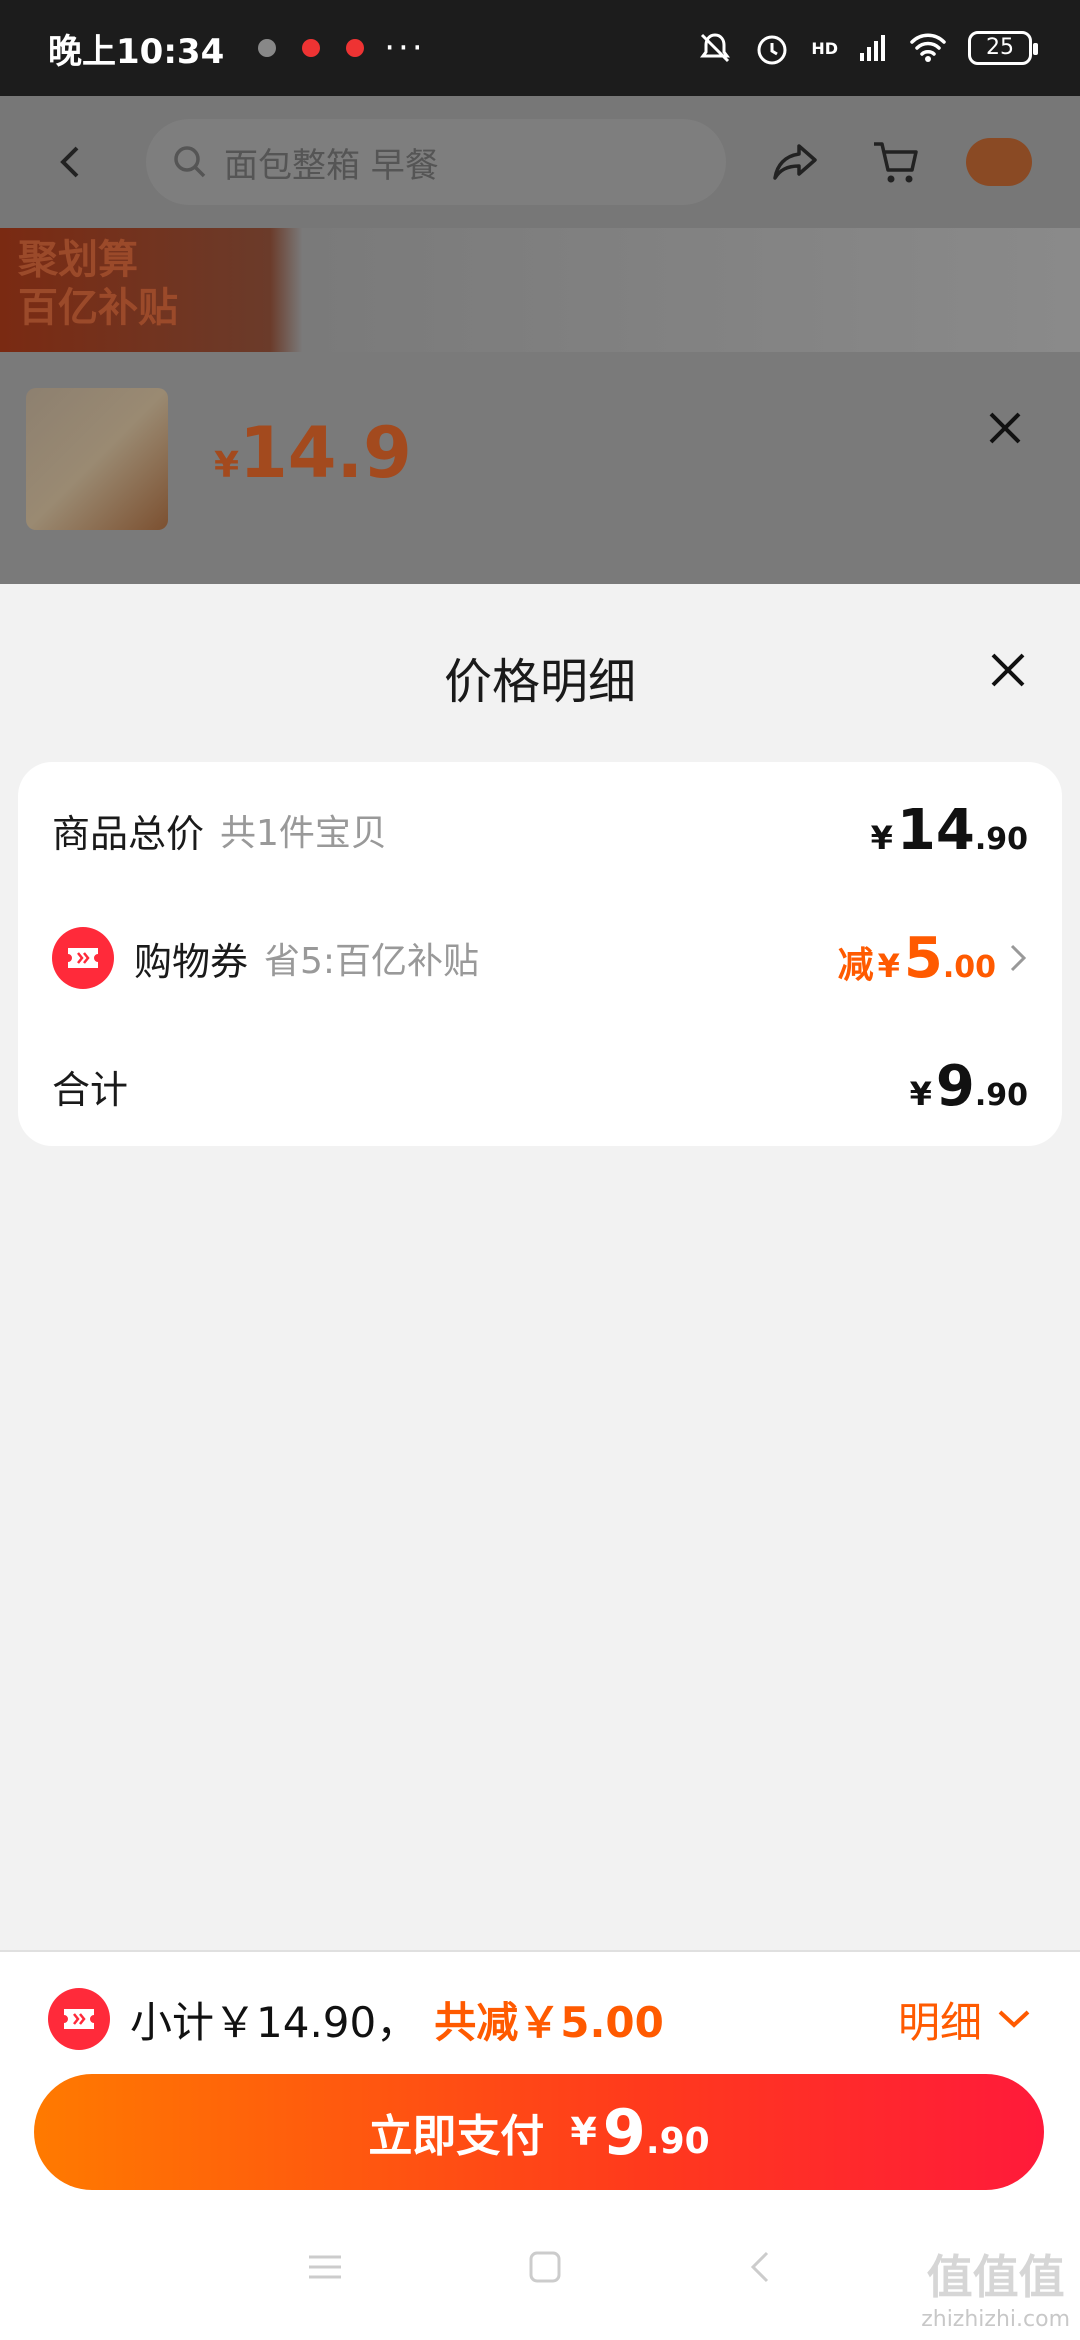  I want to click on price-decimal: .00, so click(969, 967).